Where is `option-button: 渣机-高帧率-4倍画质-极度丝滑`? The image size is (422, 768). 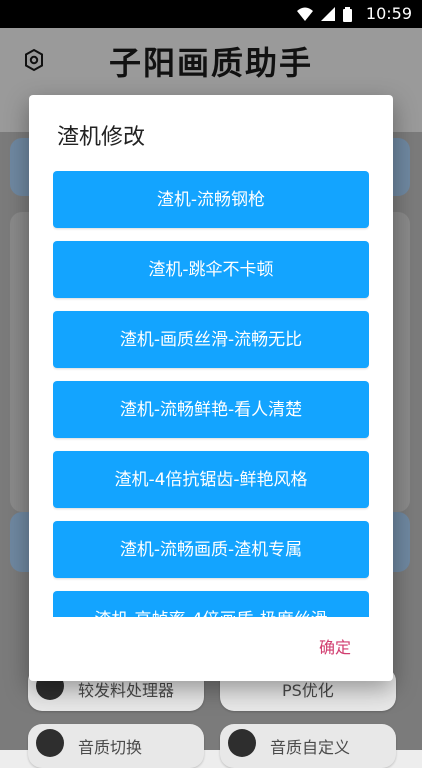
option-button: 渣机-高帧率-4倍画质-极度丝滑 is located at coordinates (211, 604).